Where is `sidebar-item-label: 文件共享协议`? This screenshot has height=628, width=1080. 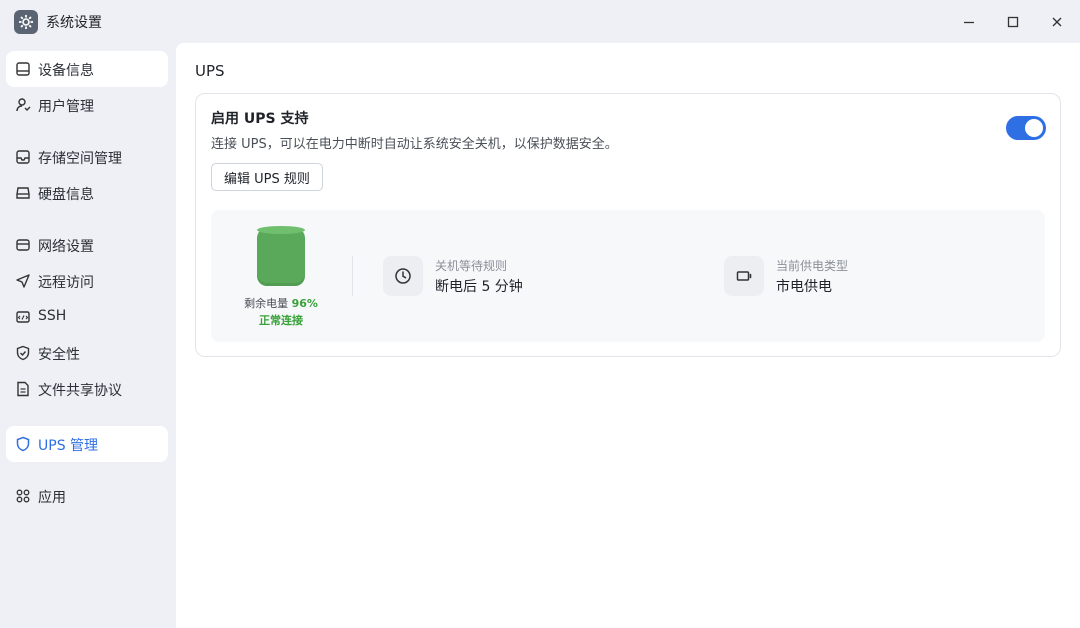 sidebar-item-label: 文件共享协议 is located at coordinates (80, 391).